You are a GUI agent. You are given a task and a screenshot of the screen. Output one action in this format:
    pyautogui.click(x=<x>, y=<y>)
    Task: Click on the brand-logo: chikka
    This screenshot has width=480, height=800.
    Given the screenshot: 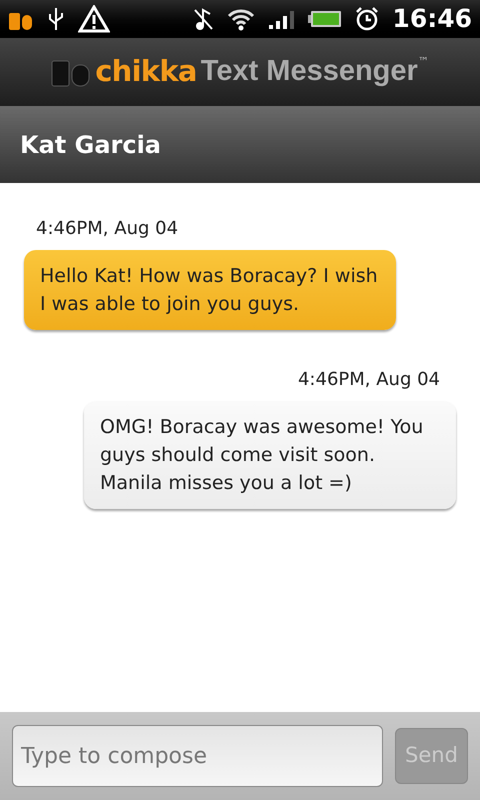 What is the action you would take?
    pyautogui.click(x=146, y=71)
    